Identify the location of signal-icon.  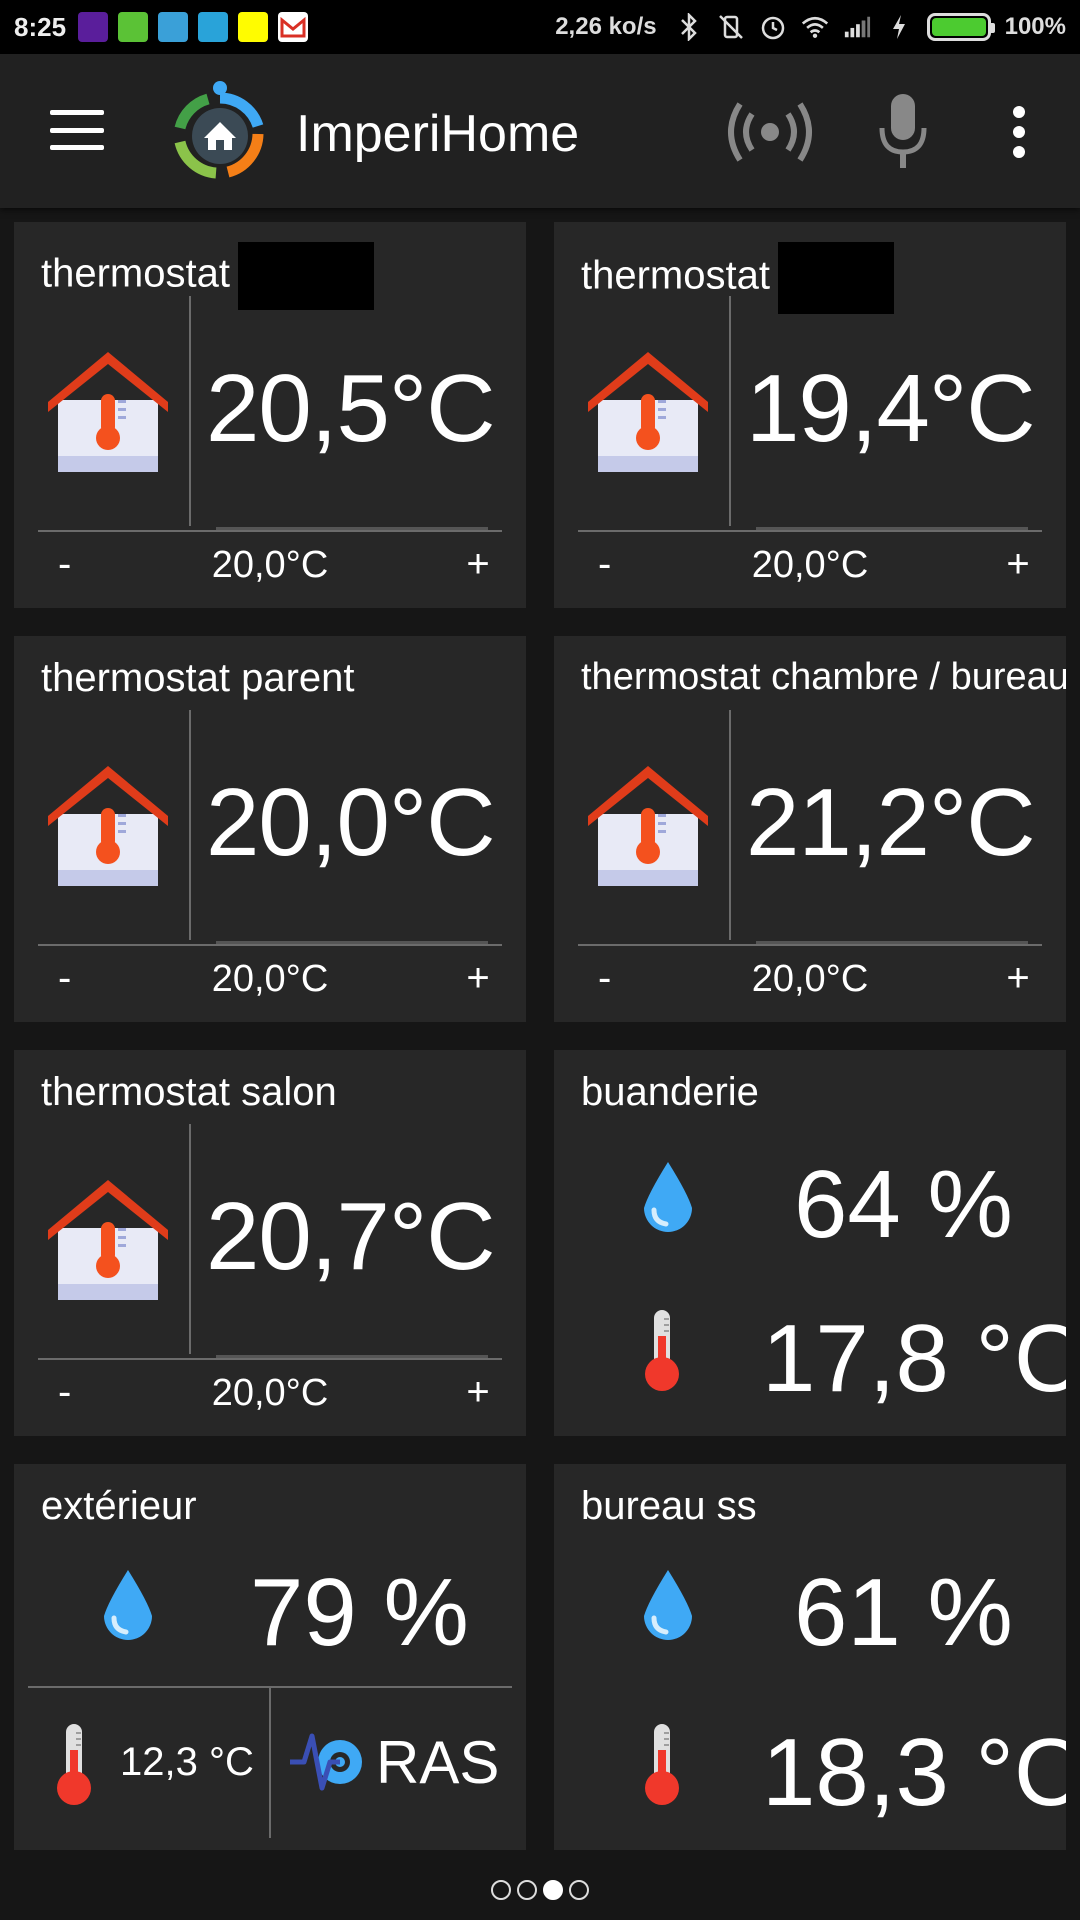
(857, 27).